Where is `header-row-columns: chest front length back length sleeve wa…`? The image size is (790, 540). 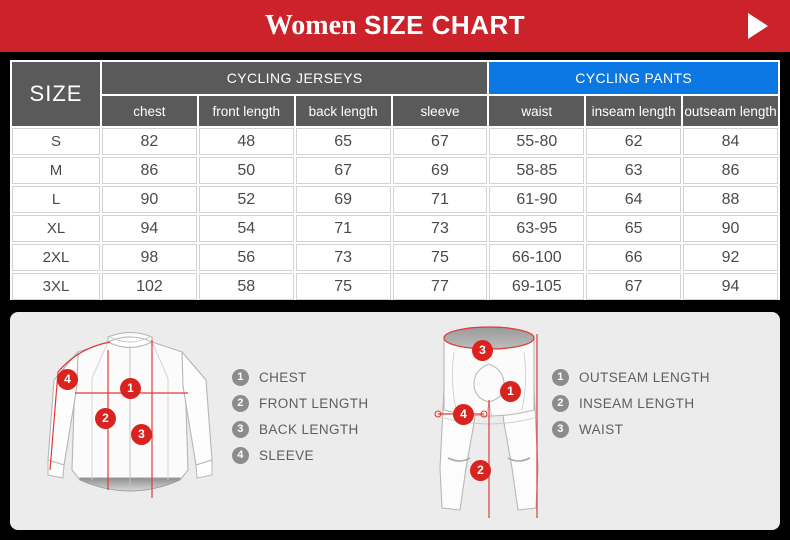 header-row-columns: chest front length back length sleeve wa… is located at coordinates (395, 111).